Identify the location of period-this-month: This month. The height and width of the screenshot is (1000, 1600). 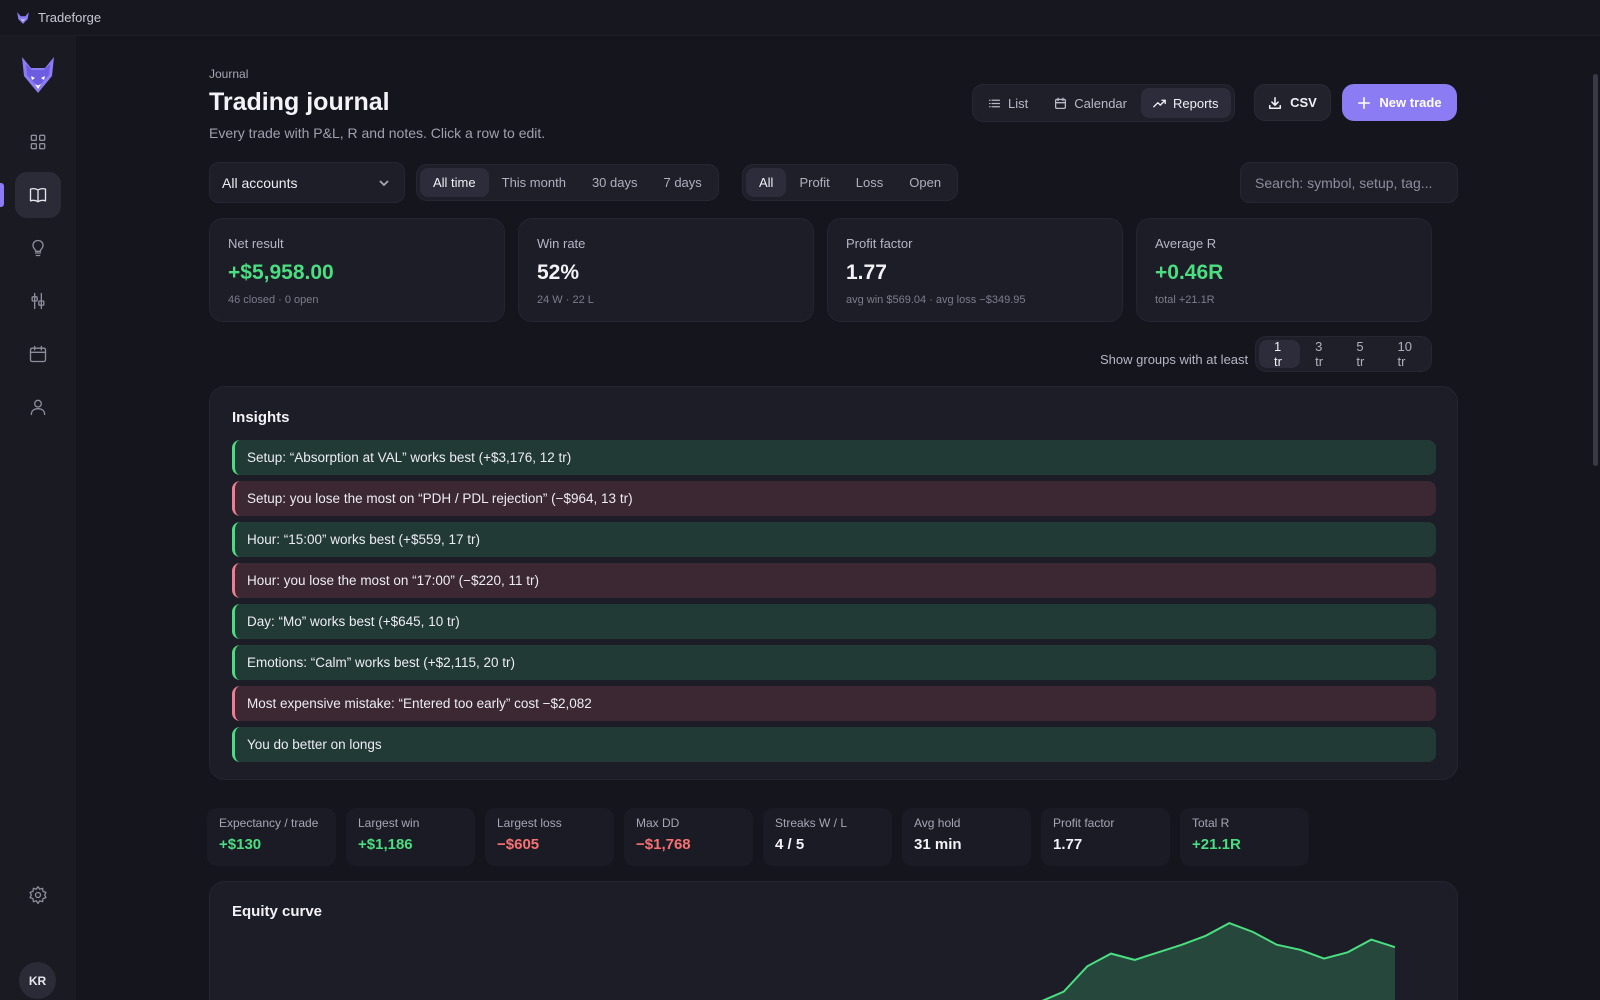
(534, 182).